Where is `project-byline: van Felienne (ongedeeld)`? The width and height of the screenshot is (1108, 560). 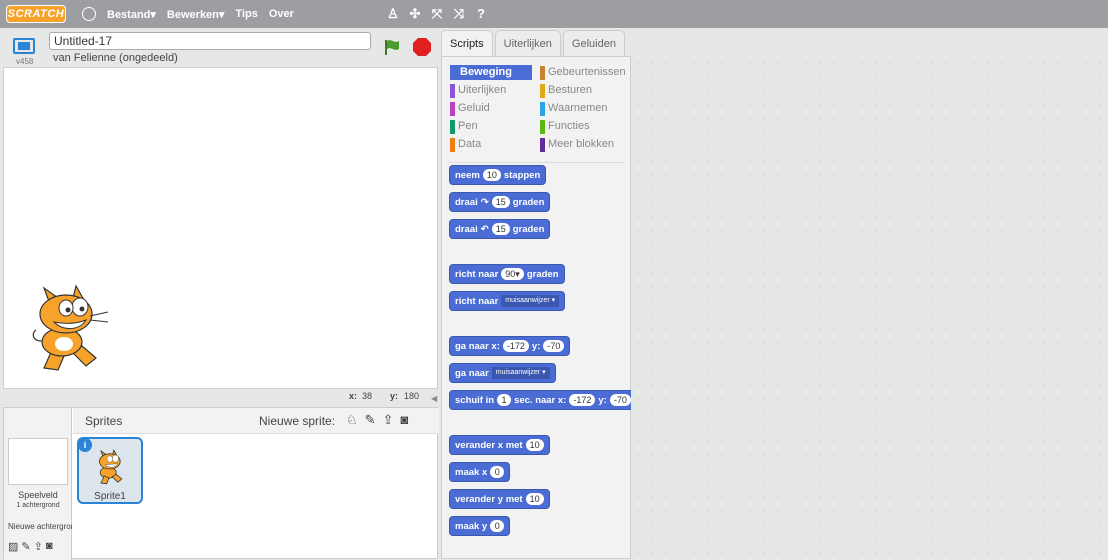 project-byline: van Felienne (ongedeeld) is located at coordinates (115, 58).